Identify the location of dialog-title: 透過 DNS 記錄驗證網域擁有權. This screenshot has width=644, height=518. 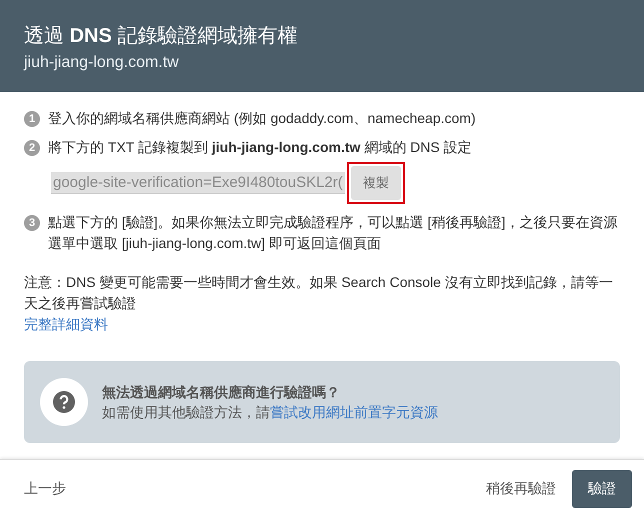
(161, 36).